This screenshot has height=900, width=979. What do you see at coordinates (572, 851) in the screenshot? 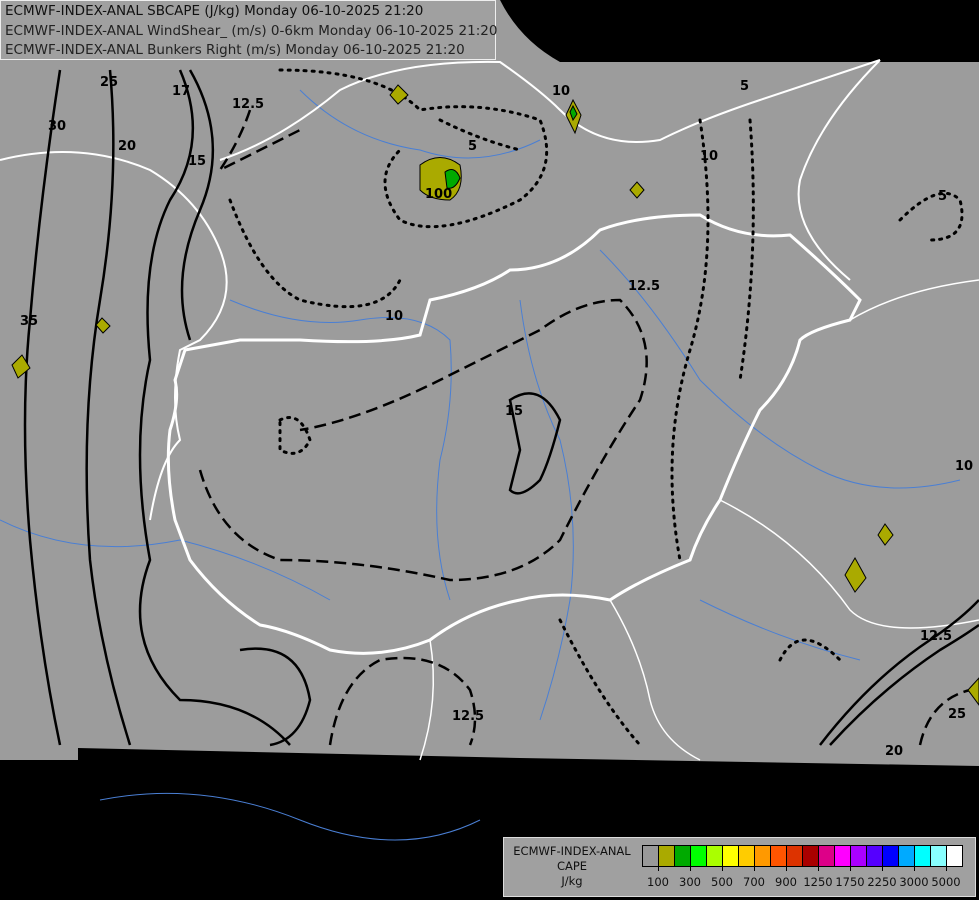
I see `legend-title-line: ECMWF-INDEX-ANAL` at bounding box center [572, 851].